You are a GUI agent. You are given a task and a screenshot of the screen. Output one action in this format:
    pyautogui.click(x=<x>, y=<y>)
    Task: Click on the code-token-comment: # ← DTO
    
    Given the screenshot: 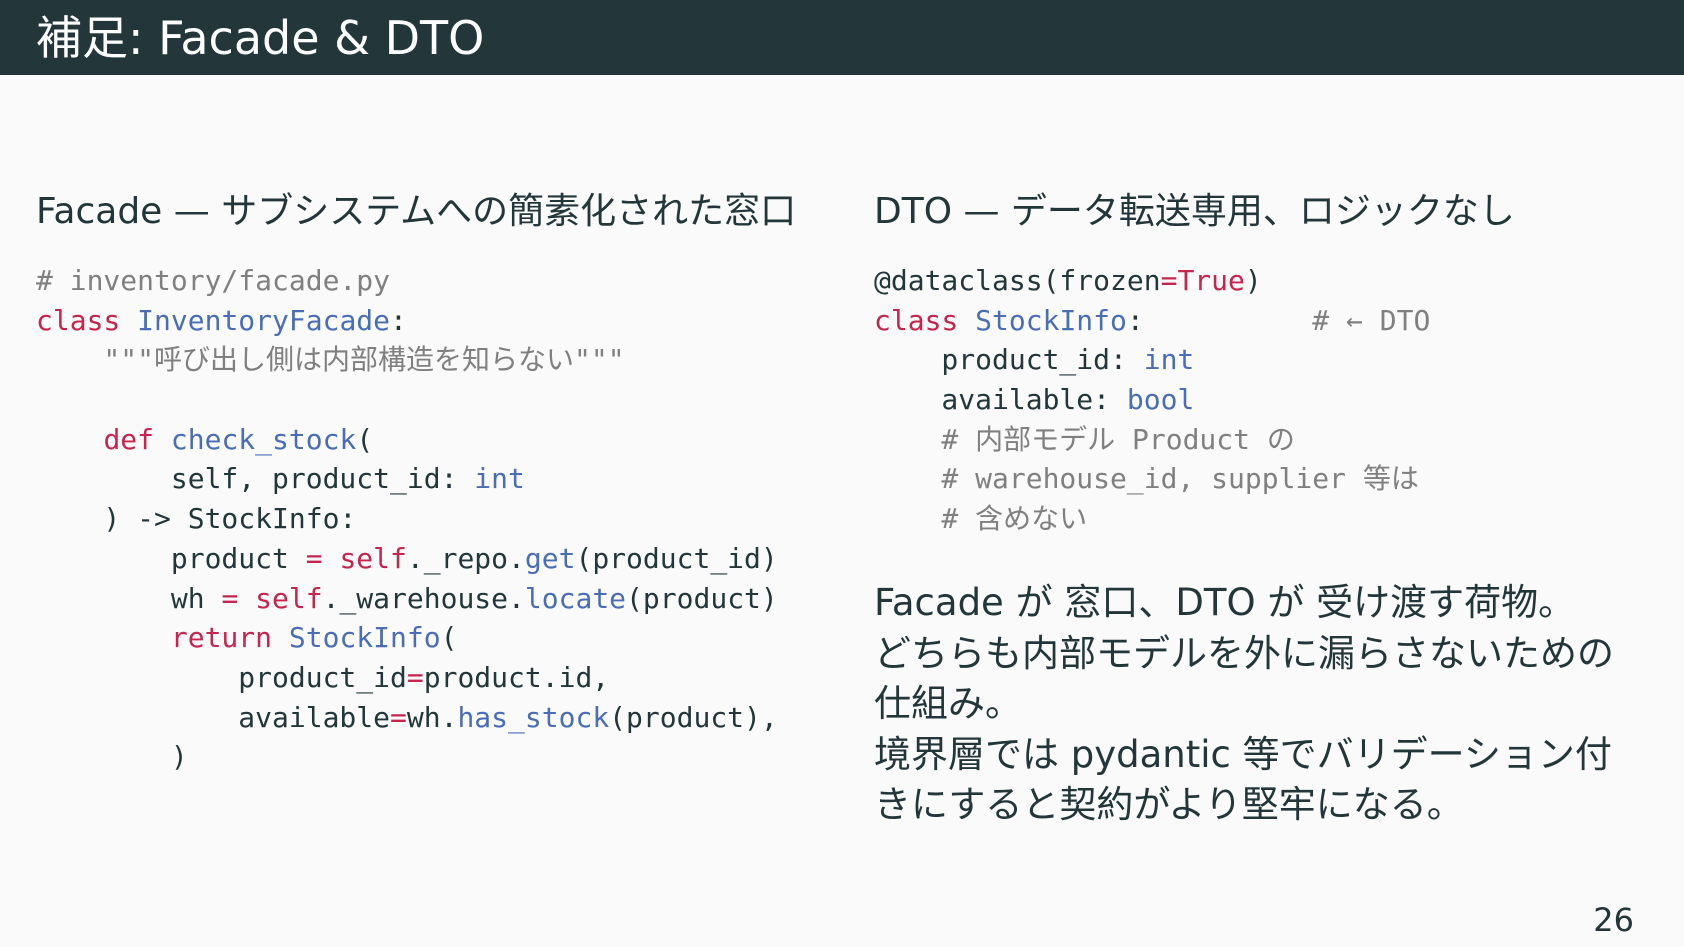 What is the action you would take?
    pyautogui.click(x=1287, y=320)
    